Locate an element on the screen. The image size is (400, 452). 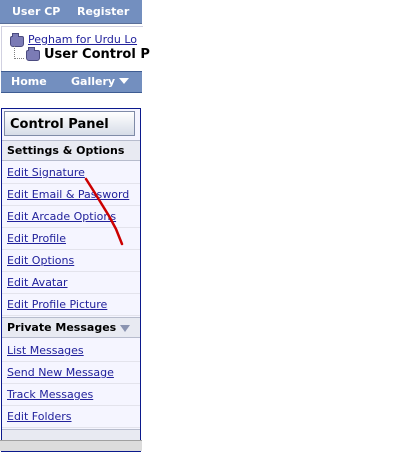
top-nav: User CP Register is located at coordinates (71, 12).